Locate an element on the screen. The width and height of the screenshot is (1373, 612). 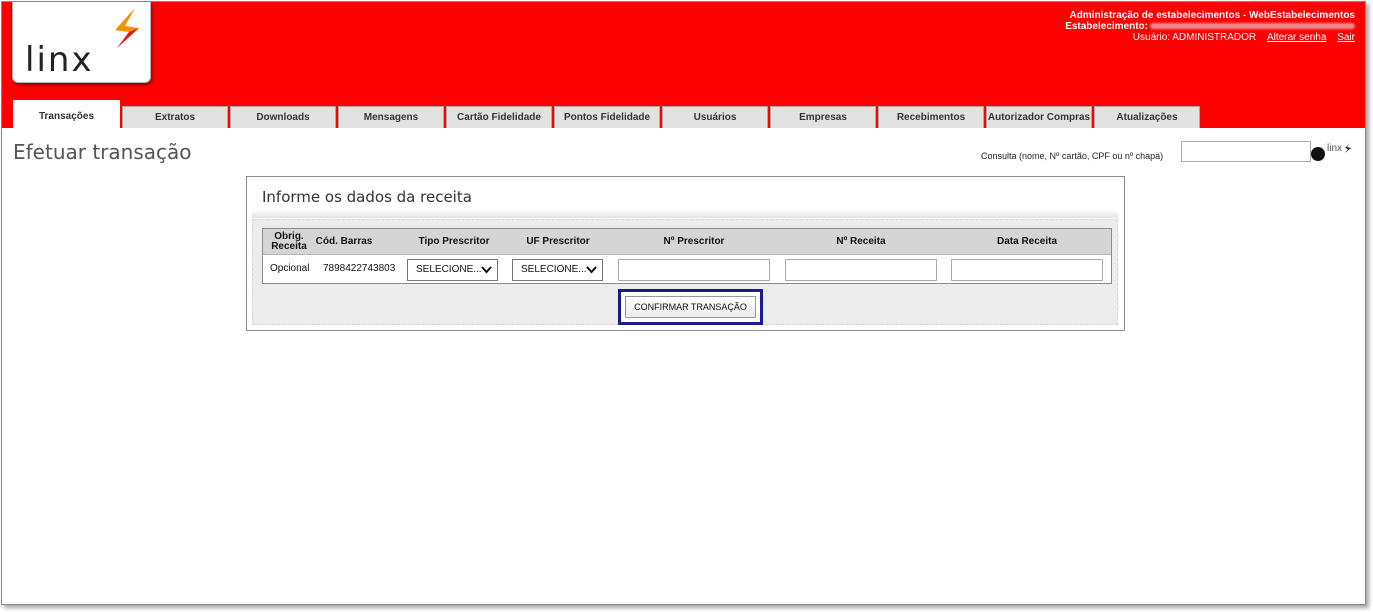
tab-downloads: Downloads is located at coordinates (283, 117).